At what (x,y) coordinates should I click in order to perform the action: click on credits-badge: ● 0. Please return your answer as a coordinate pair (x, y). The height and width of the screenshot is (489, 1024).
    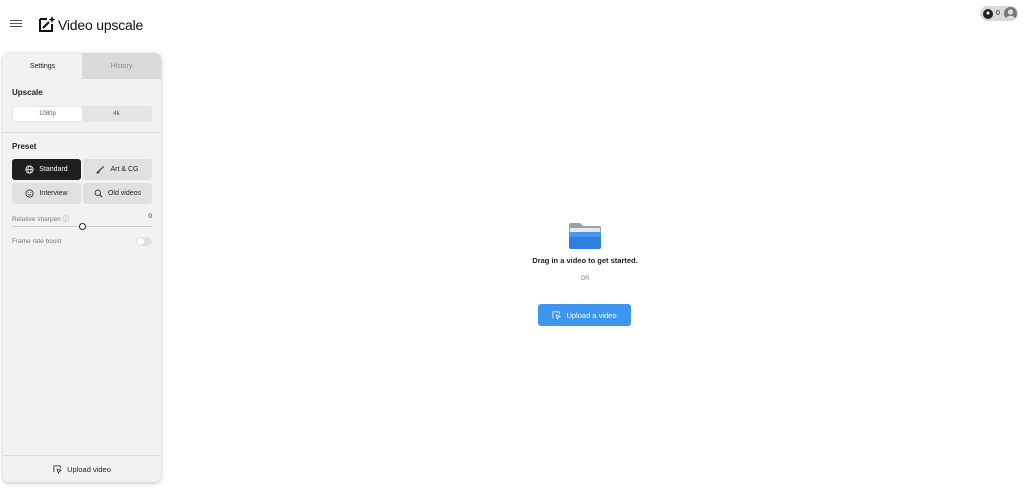
    Looking at the image, I should click on (999, 13).